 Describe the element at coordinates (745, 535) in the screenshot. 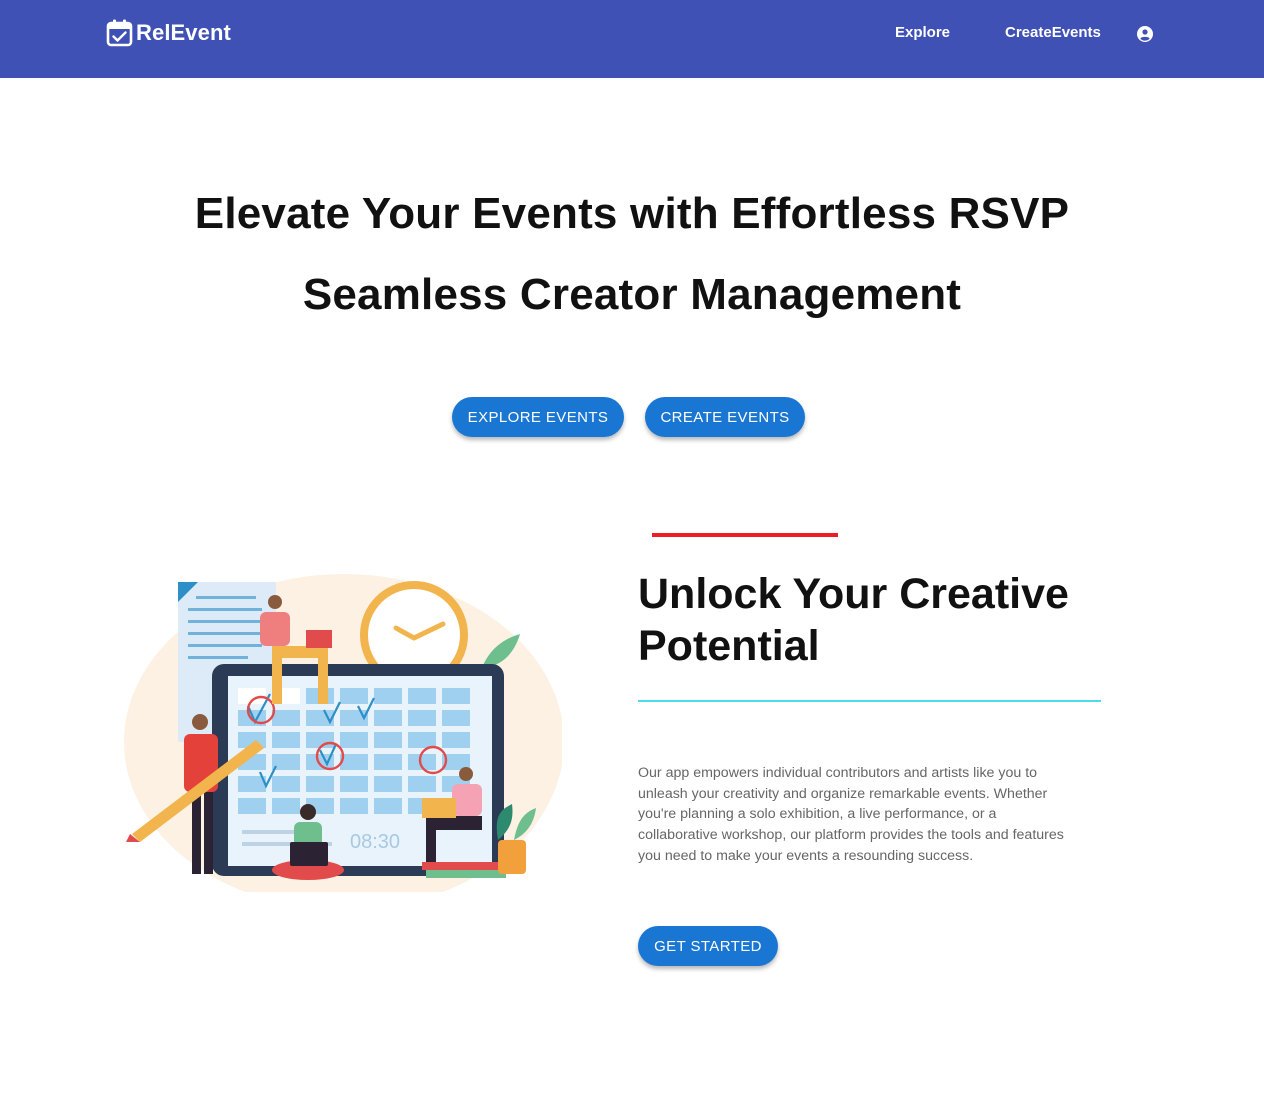

I see `accent-red-line` at that location.